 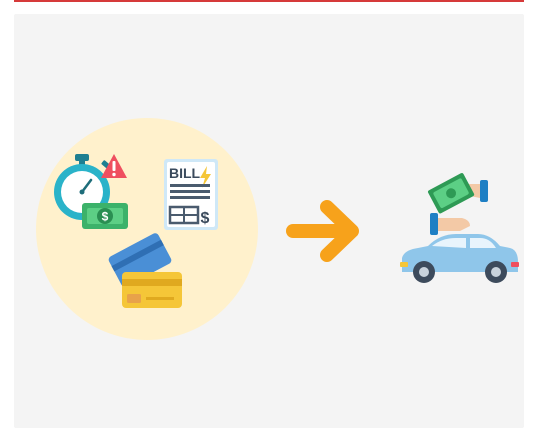 I want to click on cash-icon: $, so click(x=105, y=216).